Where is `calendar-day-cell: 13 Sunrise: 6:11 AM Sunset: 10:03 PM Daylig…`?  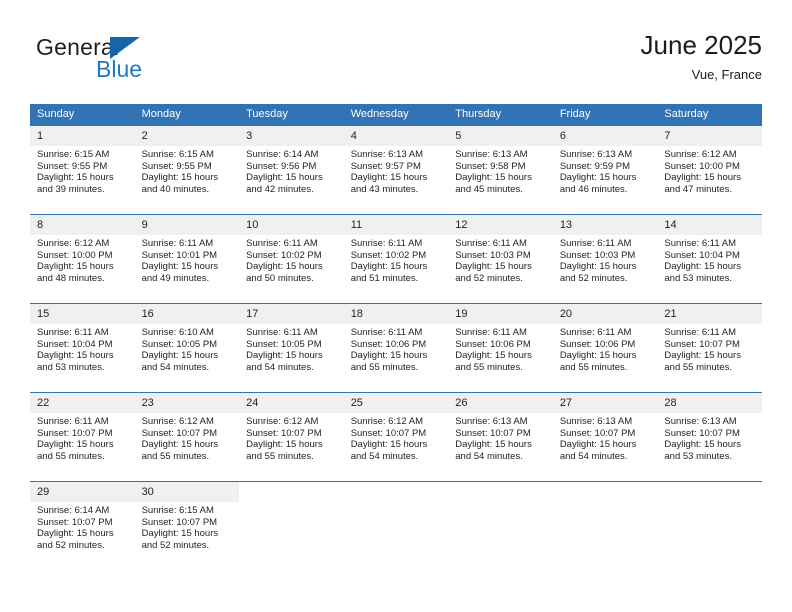 calendar-day-cell: 13 Sunrise: 6:11 AM Sunset: 10:03 PM Daylig… is located at coordinates (605, 259).